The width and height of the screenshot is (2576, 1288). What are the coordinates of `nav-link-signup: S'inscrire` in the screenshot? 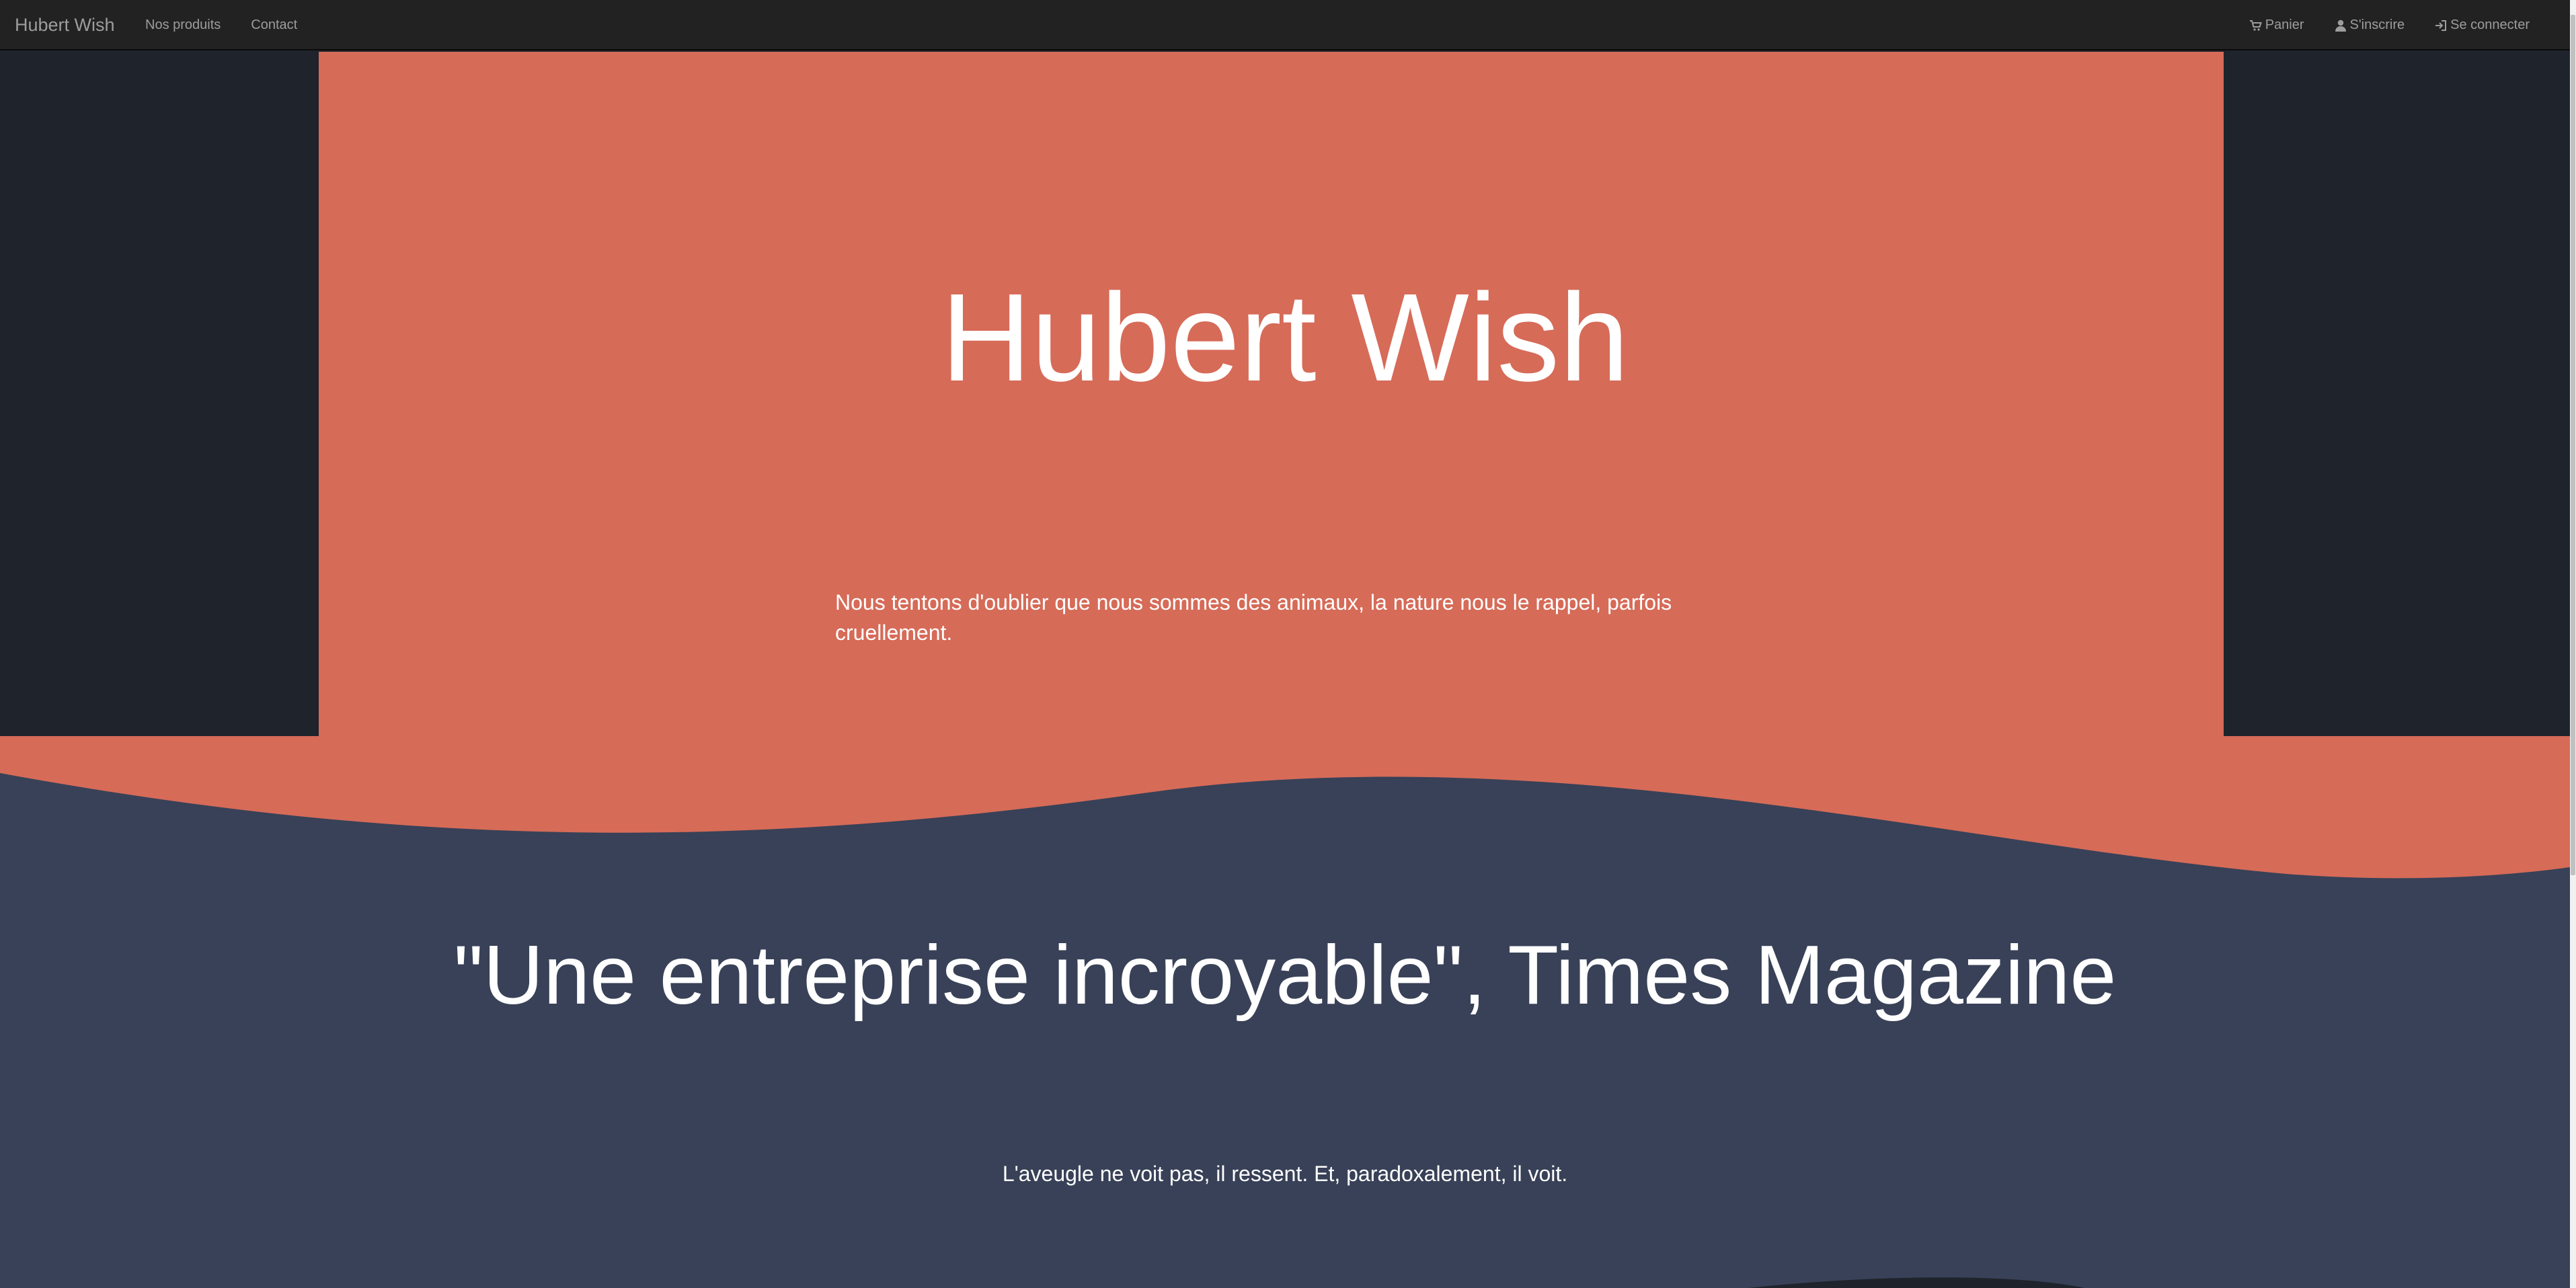 It's located at (2370, 25).